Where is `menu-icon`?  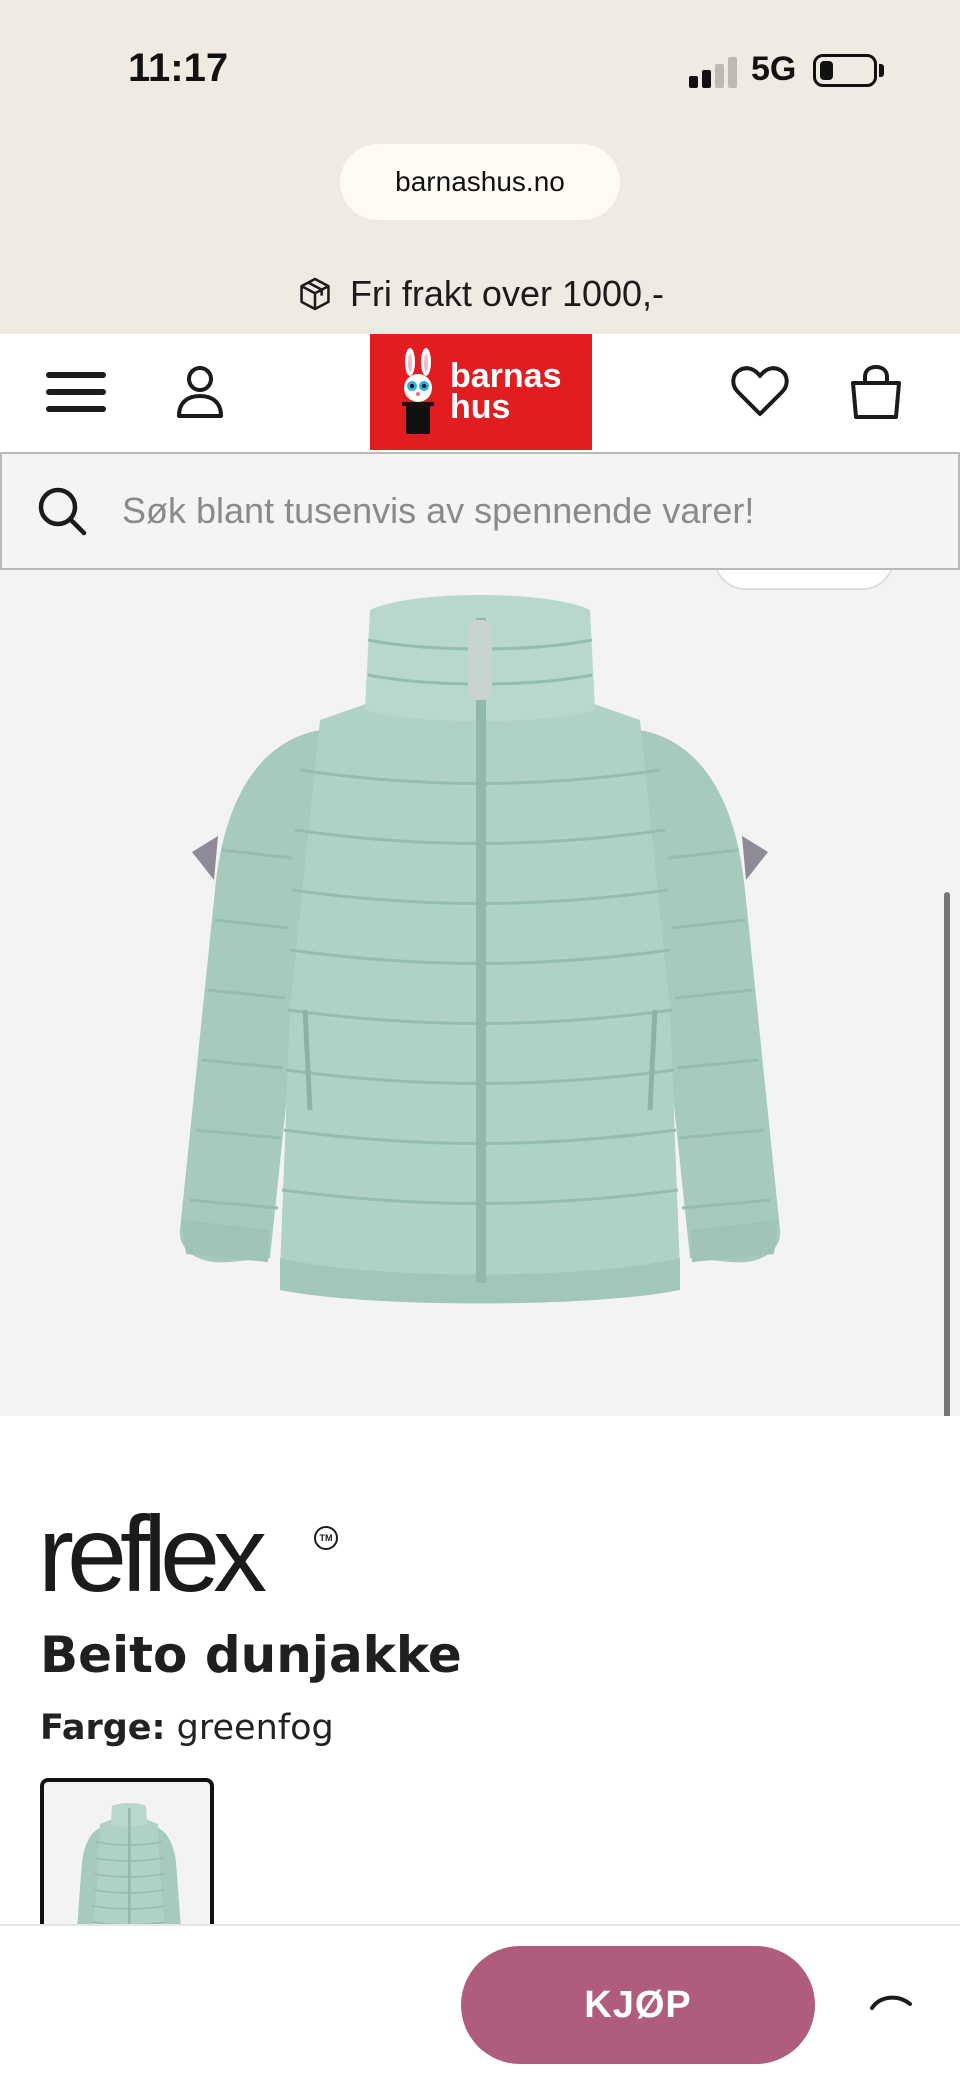 menu-icon is located at coordinates (76, 392).